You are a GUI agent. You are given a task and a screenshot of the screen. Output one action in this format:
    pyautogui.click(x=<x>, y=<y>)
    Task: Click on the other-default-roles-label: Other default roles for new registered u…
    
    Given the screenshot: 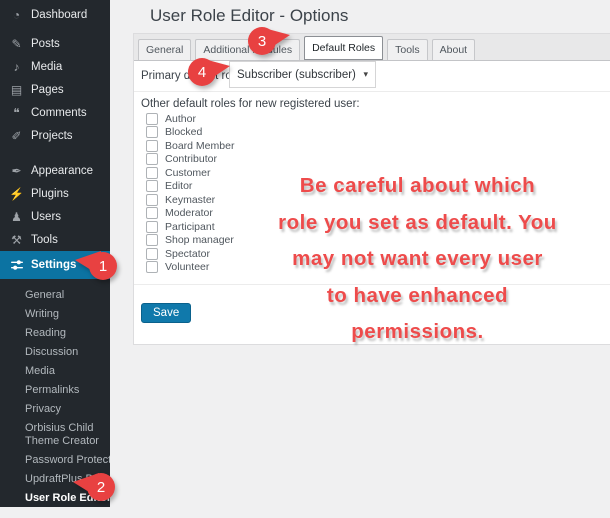 What is the action you would take?
    pyautogui.click(x=250, y=104)
    